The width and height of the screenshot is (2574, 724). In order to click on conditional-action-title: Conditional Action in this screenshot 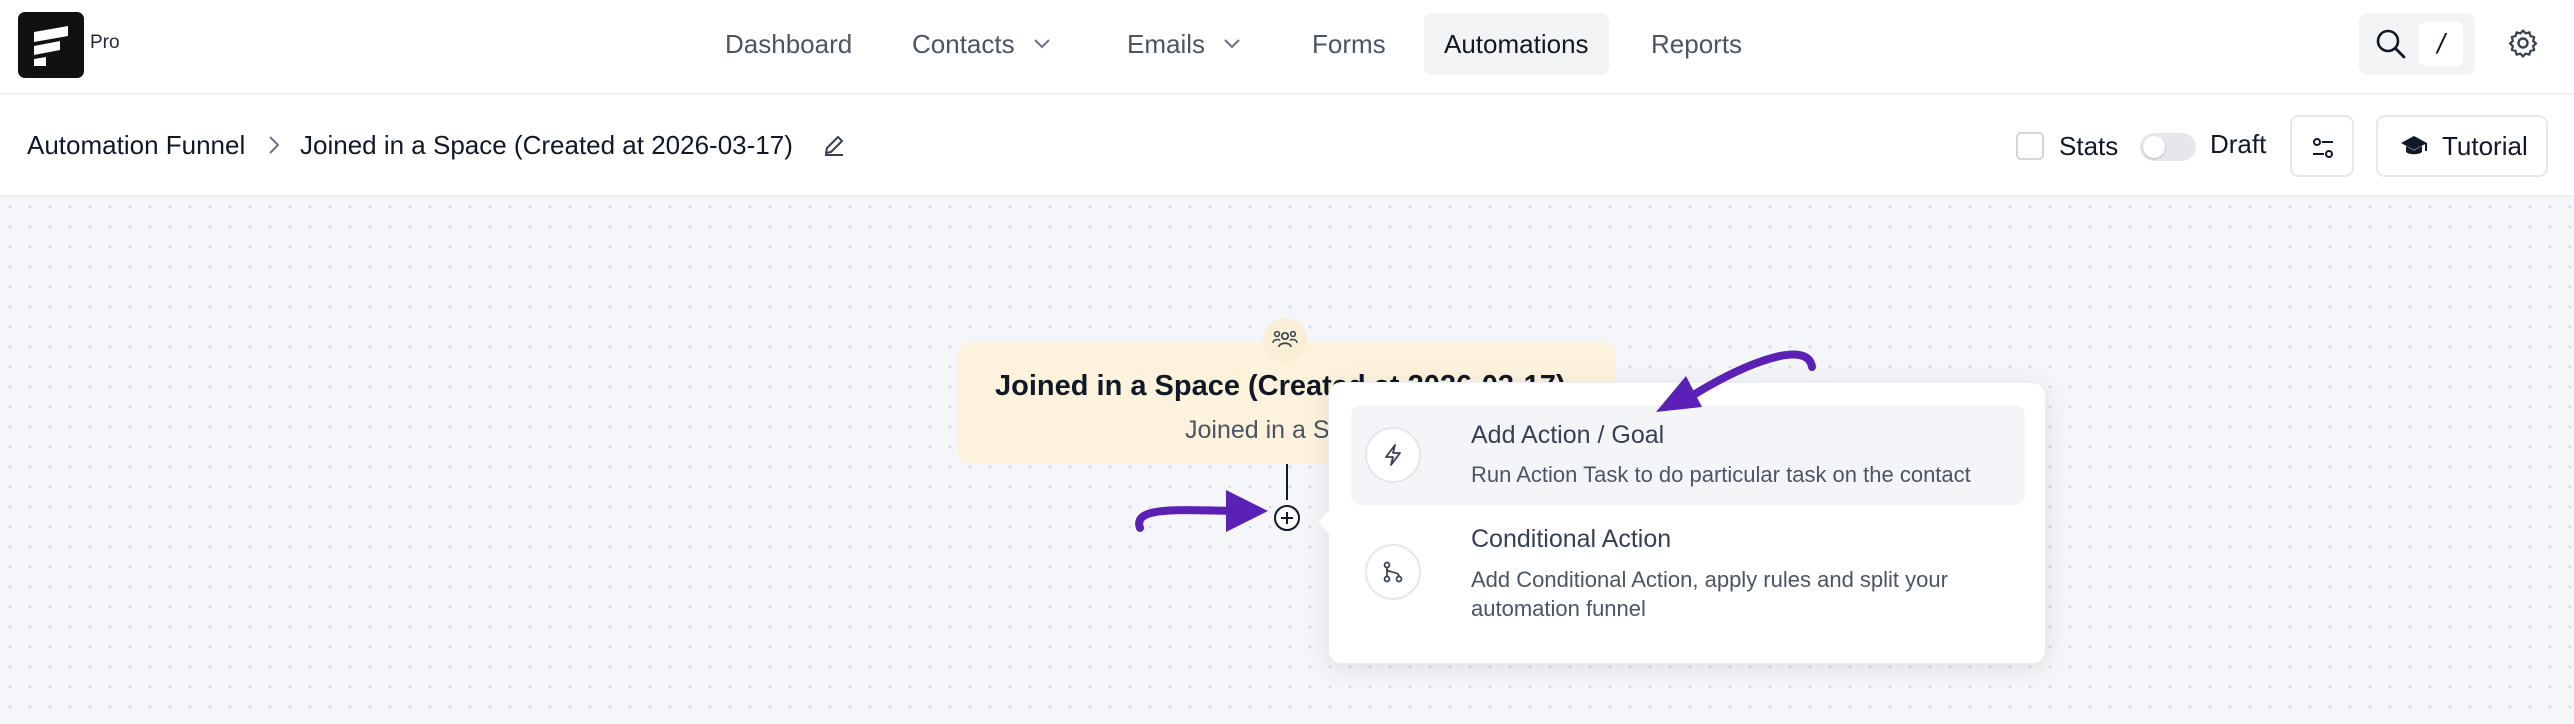, I will do `click(1571, 539)`.